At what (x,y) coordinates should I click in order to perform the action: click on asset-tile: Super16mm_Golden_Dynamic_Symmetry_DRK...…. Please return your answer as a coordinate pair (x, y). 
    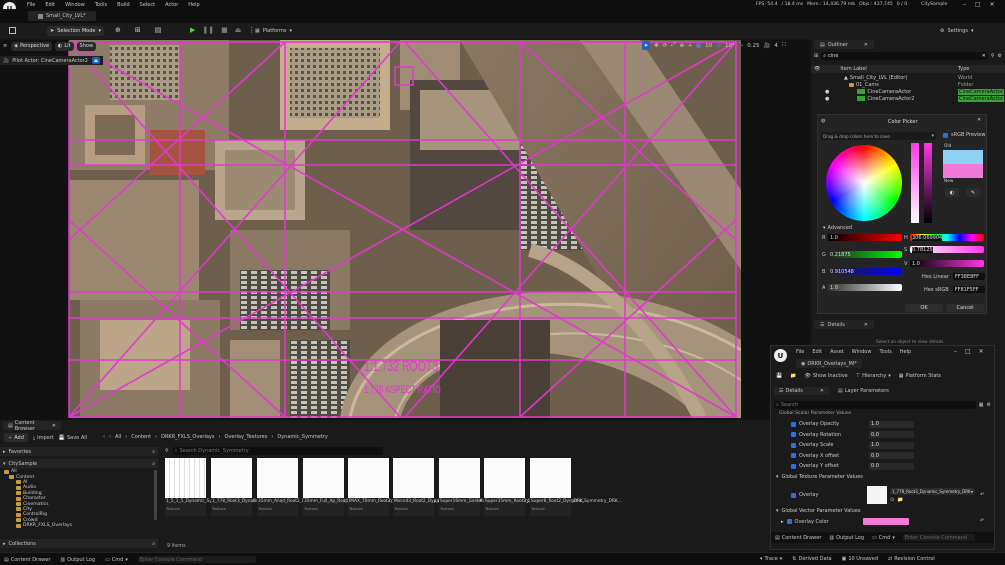
    Looking at the image, I should click on (492, 487).